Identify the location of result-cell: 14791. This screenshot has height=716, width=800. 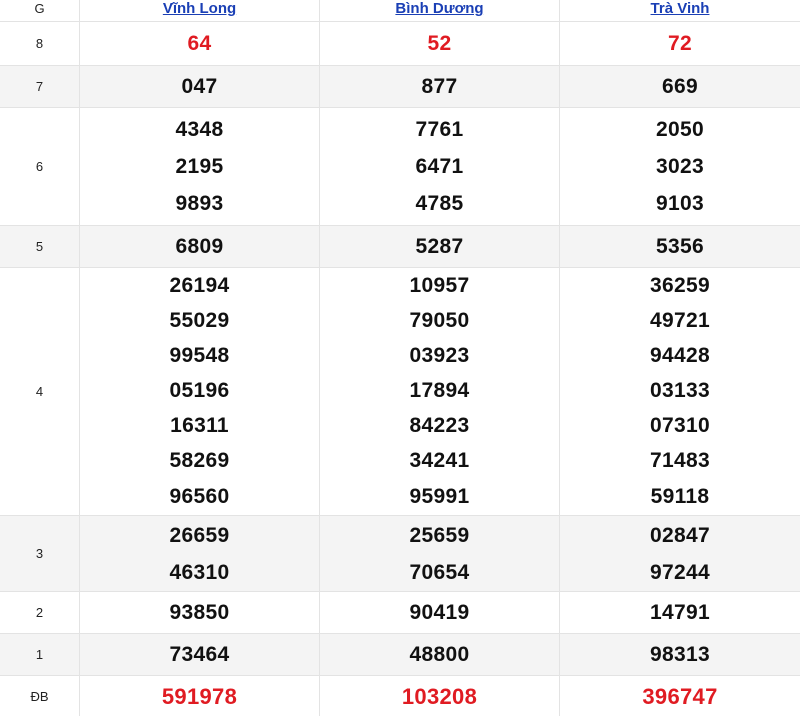
(680, 612).